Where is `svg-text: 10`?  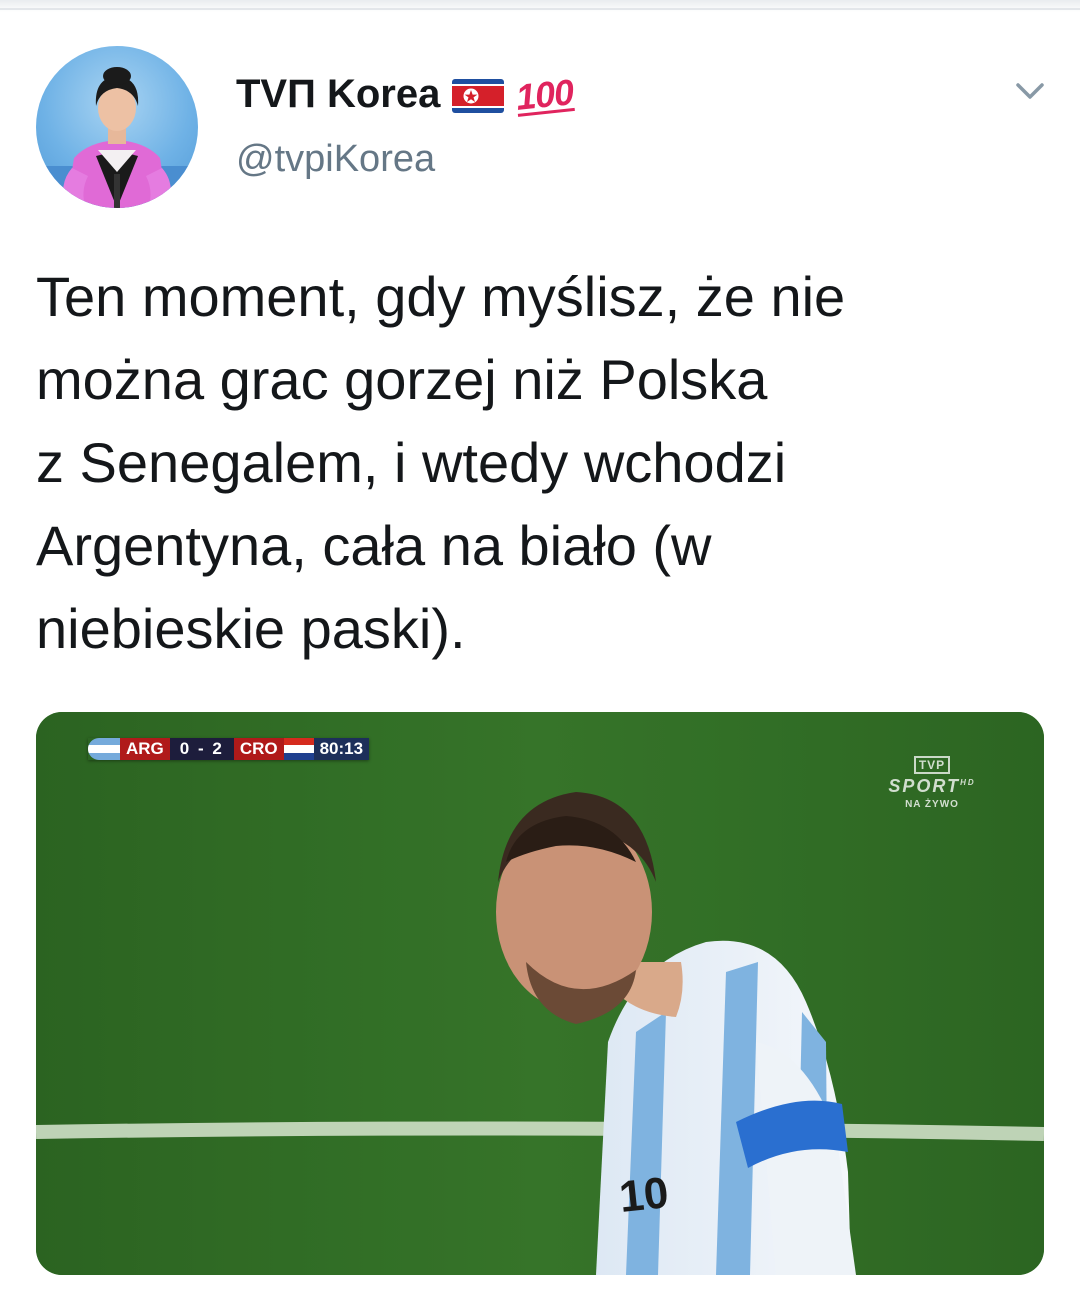 svg-text: 10 is located at coordinates (644, 1195).